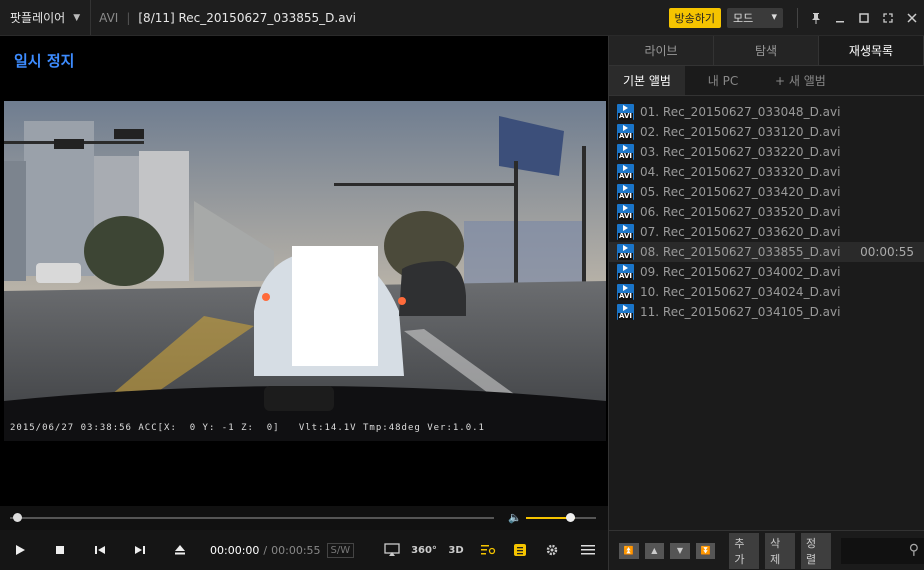 The height and width of the screenshot is (570, 924). I want to click on playlist-item: 11. Rec_20150627_034105_D.avi, so click(766, 312).